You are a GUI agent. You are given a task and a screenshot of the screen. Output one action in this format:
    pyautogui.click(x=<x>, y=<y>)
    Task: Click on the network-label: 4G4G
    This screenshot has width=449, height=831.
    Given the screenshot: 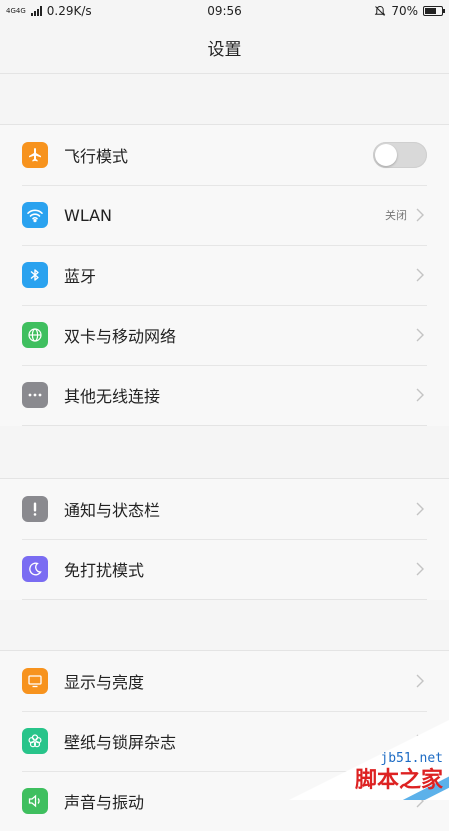 What is the action you would take?
    pyautogui.click(x=16, y=10)
    